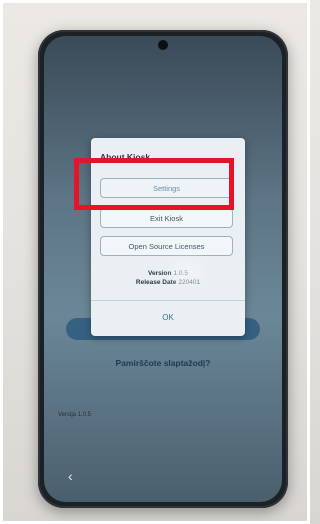 This screenshot has height=524, width=320. I want to click on release-date-row: Release Date 220401, so click(168, 282).